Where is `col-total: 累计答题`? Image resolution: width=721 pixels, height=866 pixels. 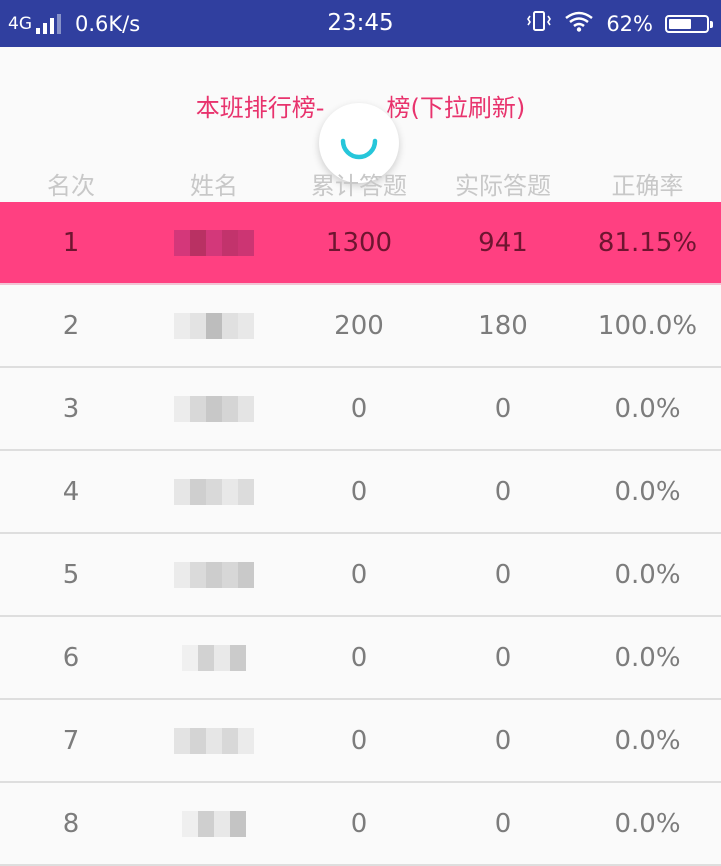 col-total: 累计答题 is located at coordinates (359, 186).